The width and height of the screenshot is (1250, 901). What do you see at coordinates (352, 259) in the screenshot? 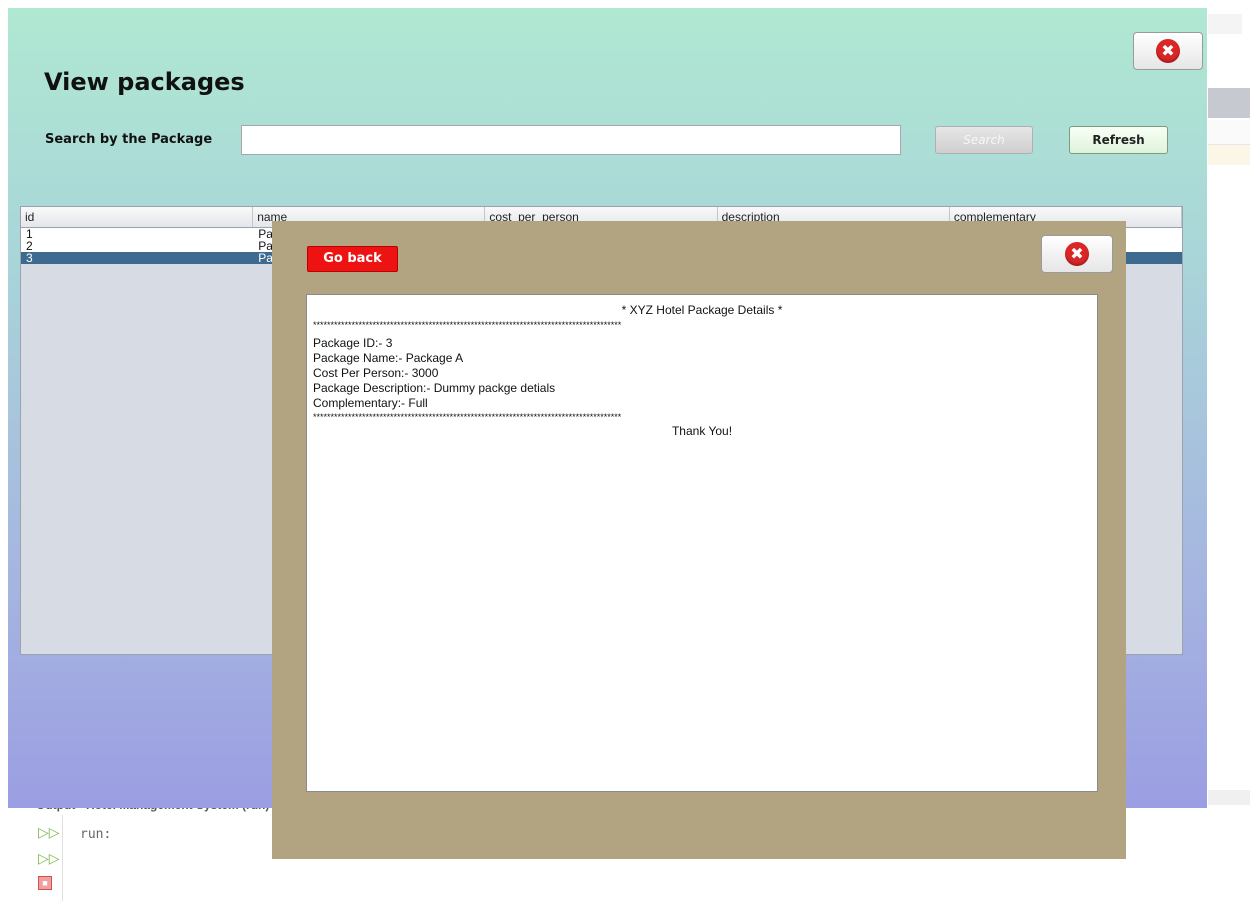
I see `go-back-button: Go back` at bounding box center [352, 259].